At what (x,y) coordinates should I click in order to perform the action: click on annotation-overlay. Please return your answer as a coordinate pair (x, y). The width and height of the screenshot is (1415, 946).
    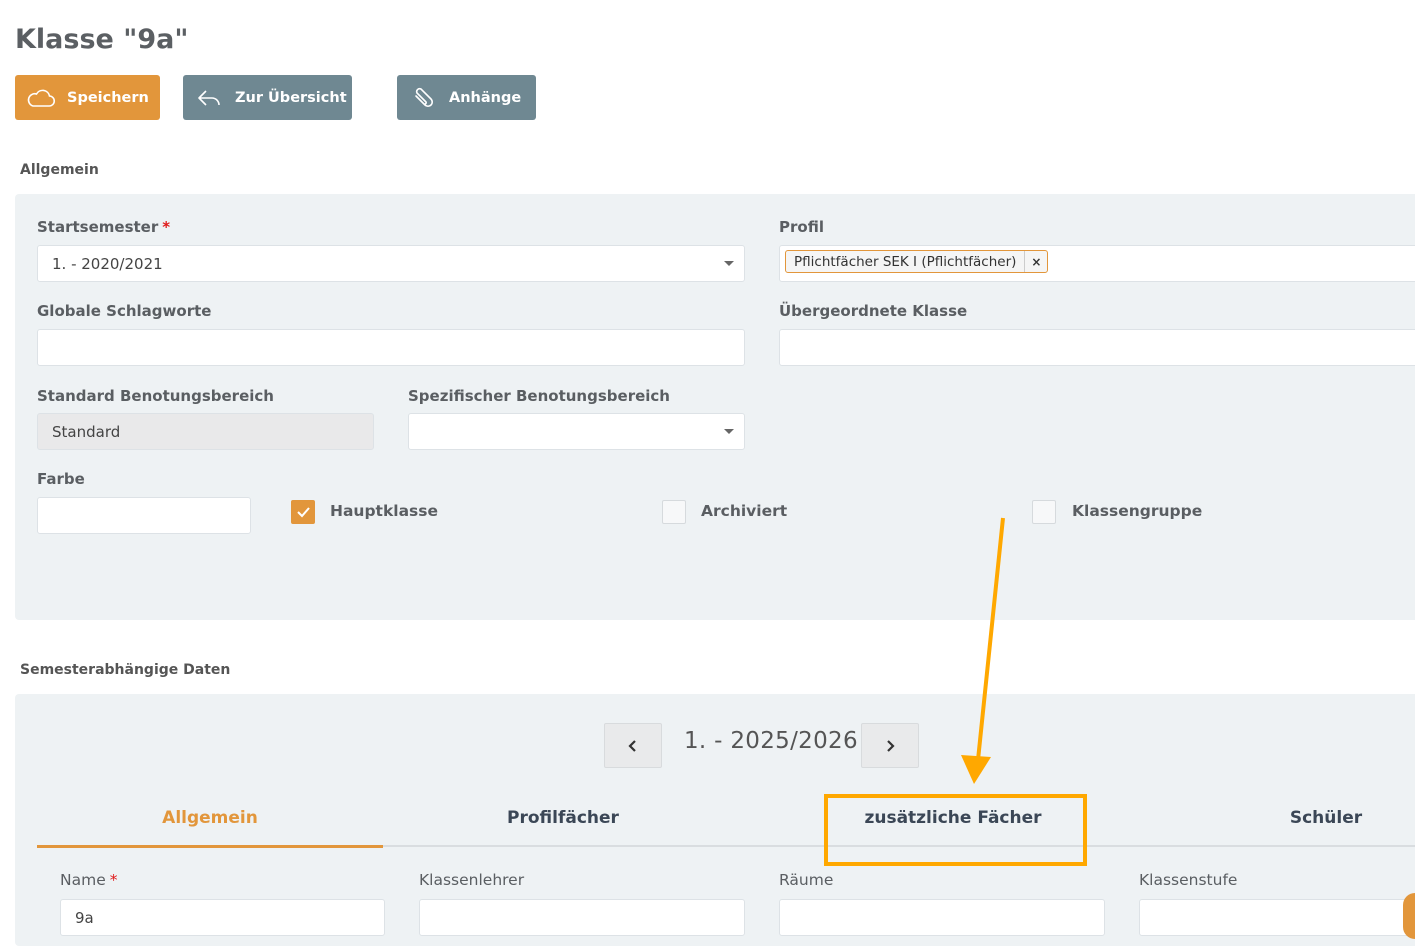
    Looking at the image, I should click on (955, 691).